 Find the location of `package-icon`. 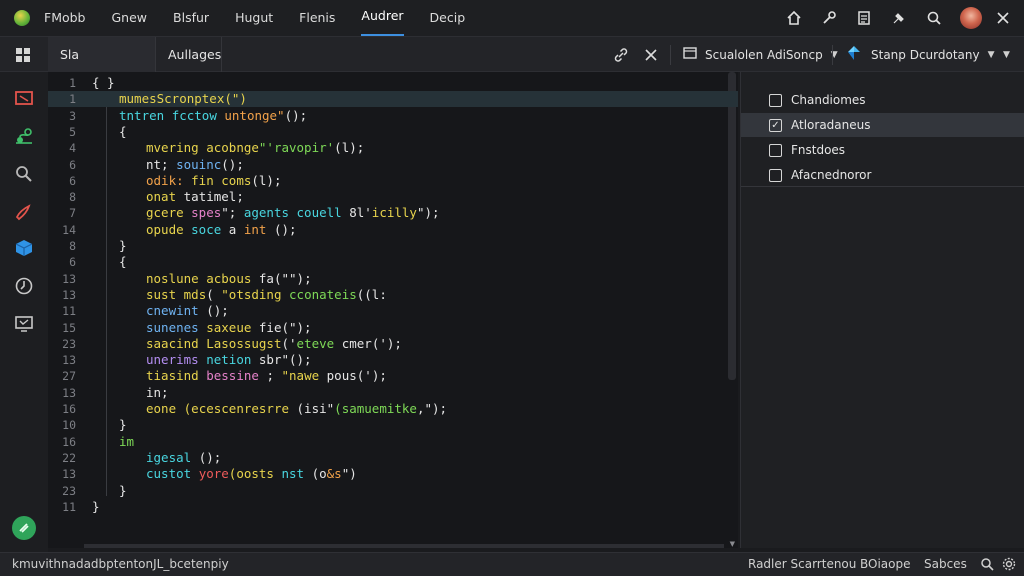

package-icon is located at coordinates (24, 248).